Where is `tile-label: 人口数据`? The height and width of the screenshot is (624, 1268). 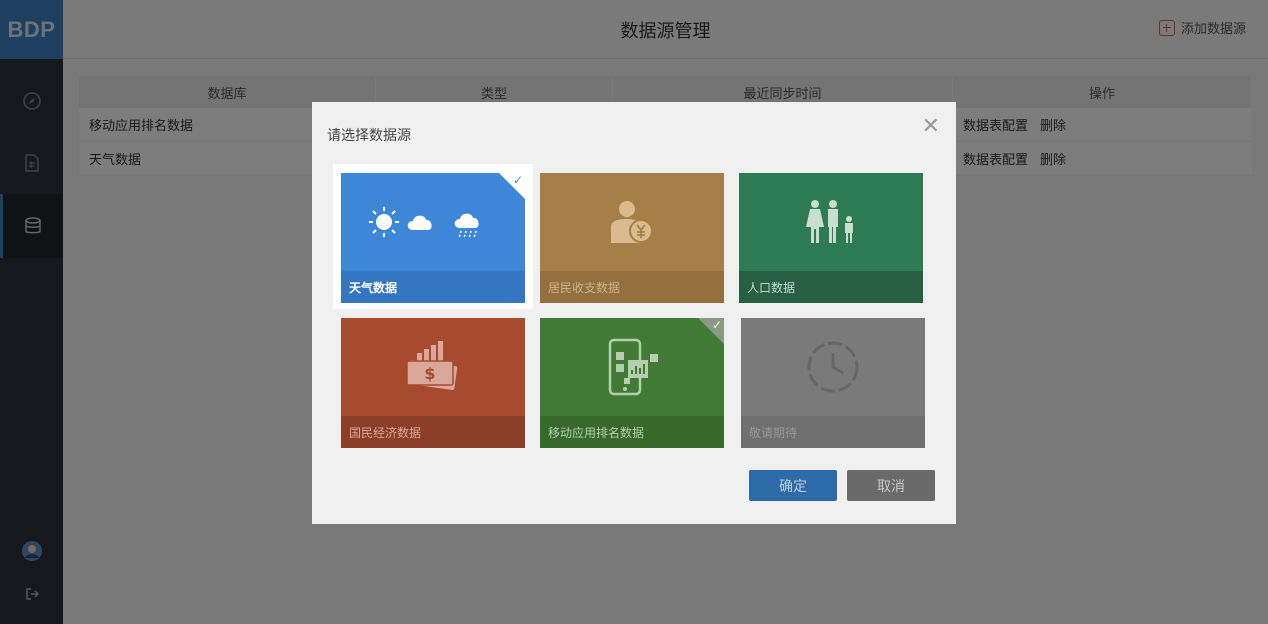 tile-label: 人口数据 is located at coordinates (831, 287).